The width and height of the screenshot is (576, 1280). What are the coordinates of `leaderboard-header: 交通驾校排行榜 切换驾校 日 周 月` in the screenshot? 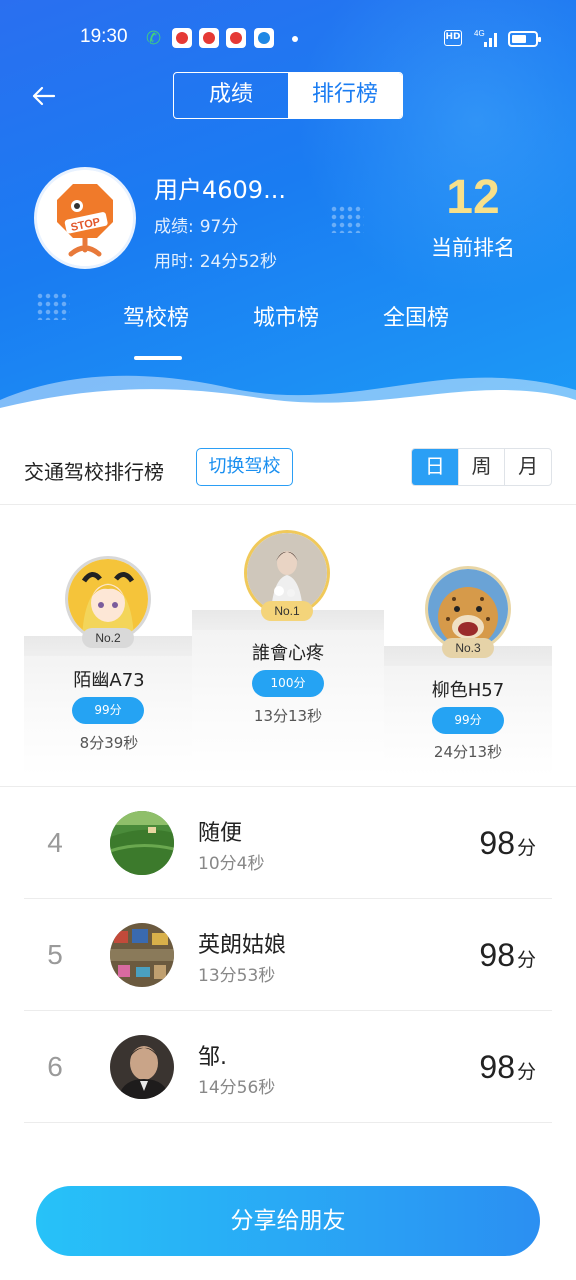 It's located at (288, 468).